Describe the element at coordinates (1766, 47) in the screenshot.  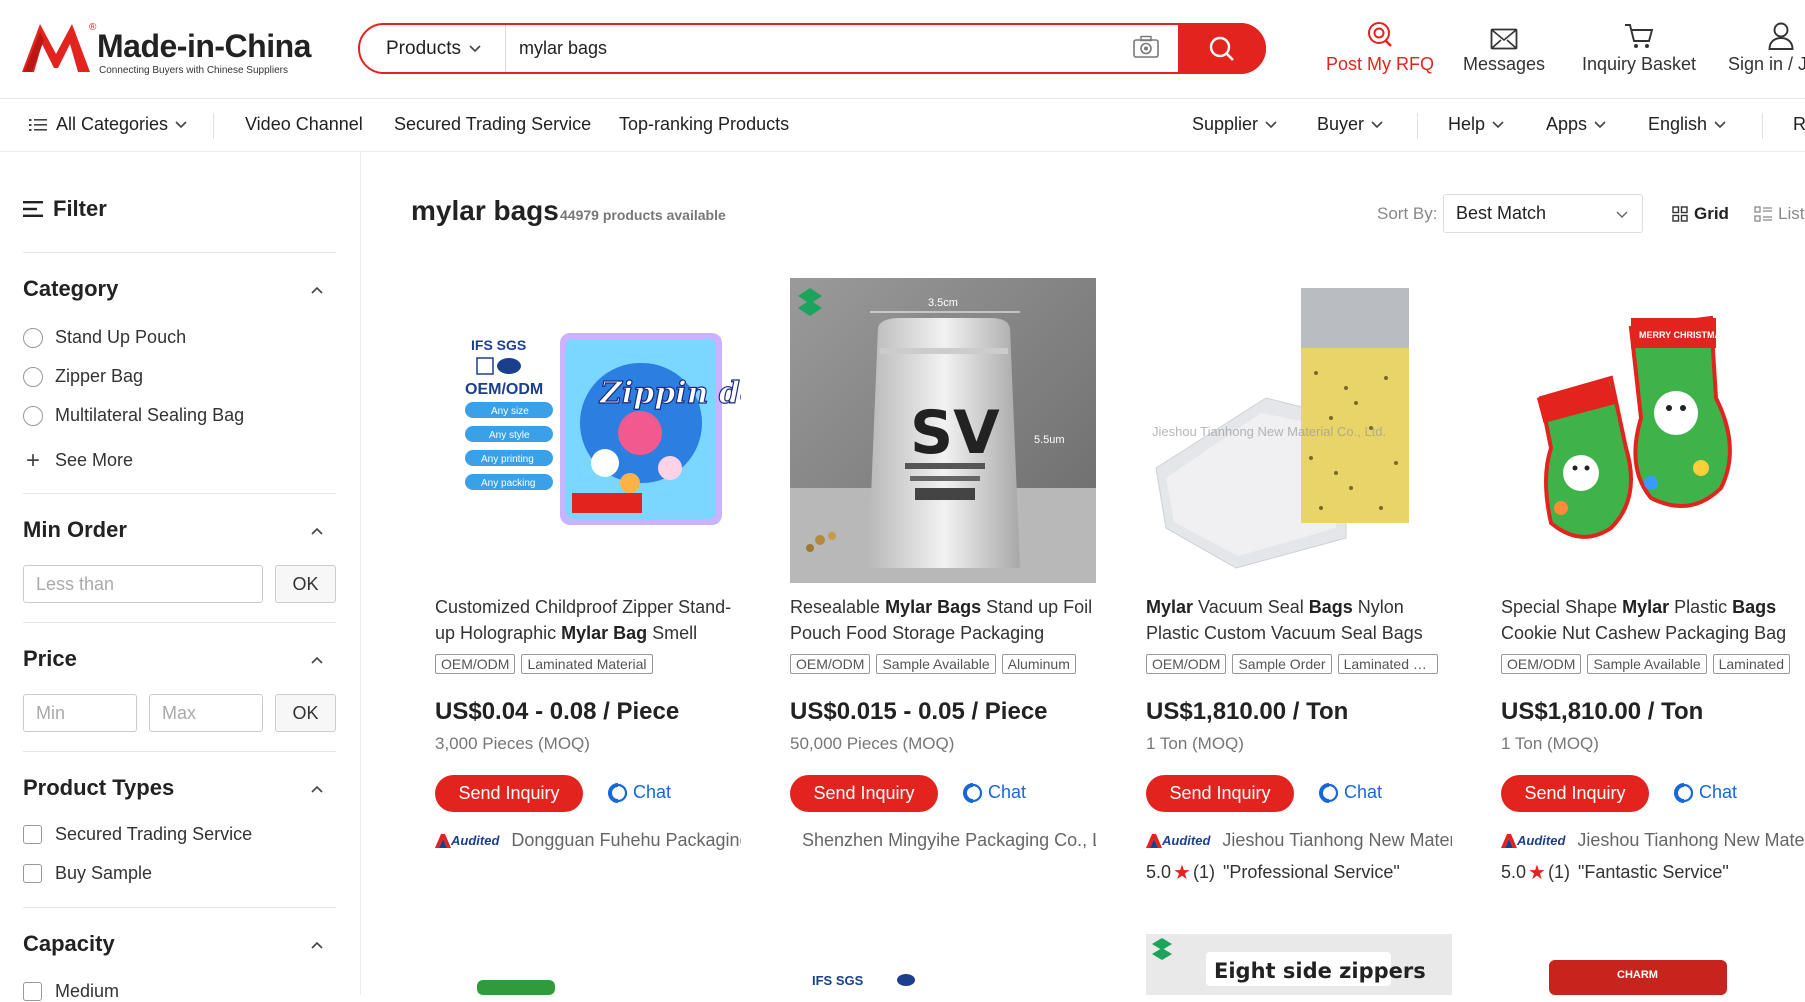
I see `sign-in-link: Sign in / J` at that location.